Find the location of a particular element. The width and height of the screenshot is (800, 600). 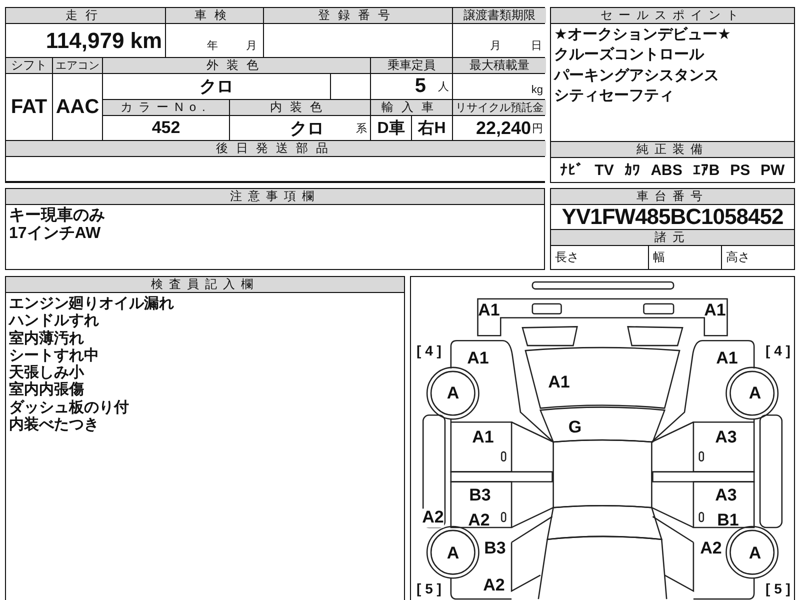

spec-cell-text: 長さ is located at coordinates (567, 257).